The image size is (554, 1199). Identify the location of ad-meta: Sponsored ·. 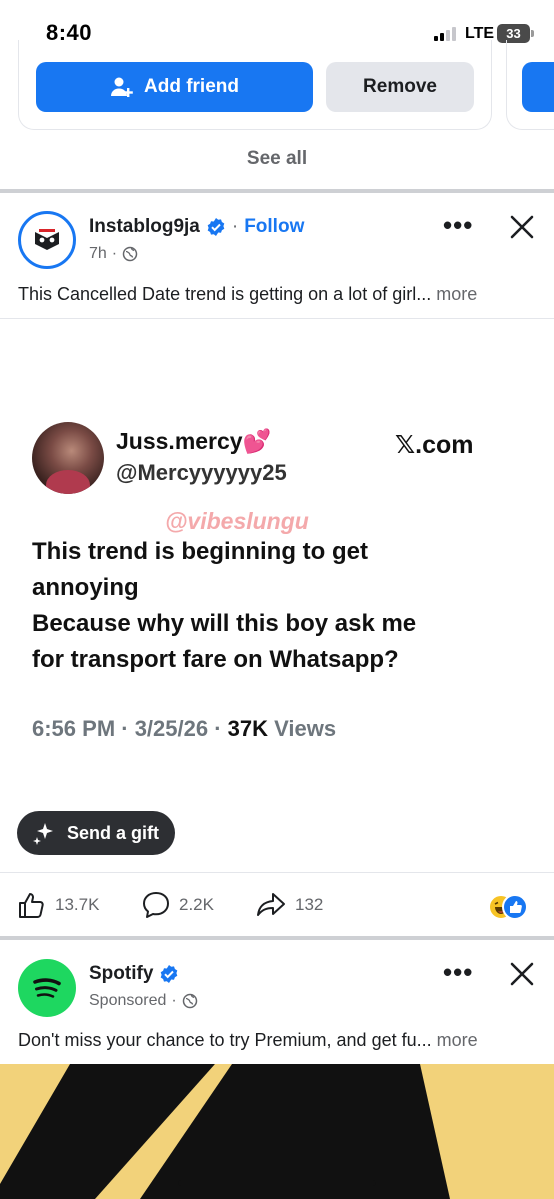
(143, 1001).